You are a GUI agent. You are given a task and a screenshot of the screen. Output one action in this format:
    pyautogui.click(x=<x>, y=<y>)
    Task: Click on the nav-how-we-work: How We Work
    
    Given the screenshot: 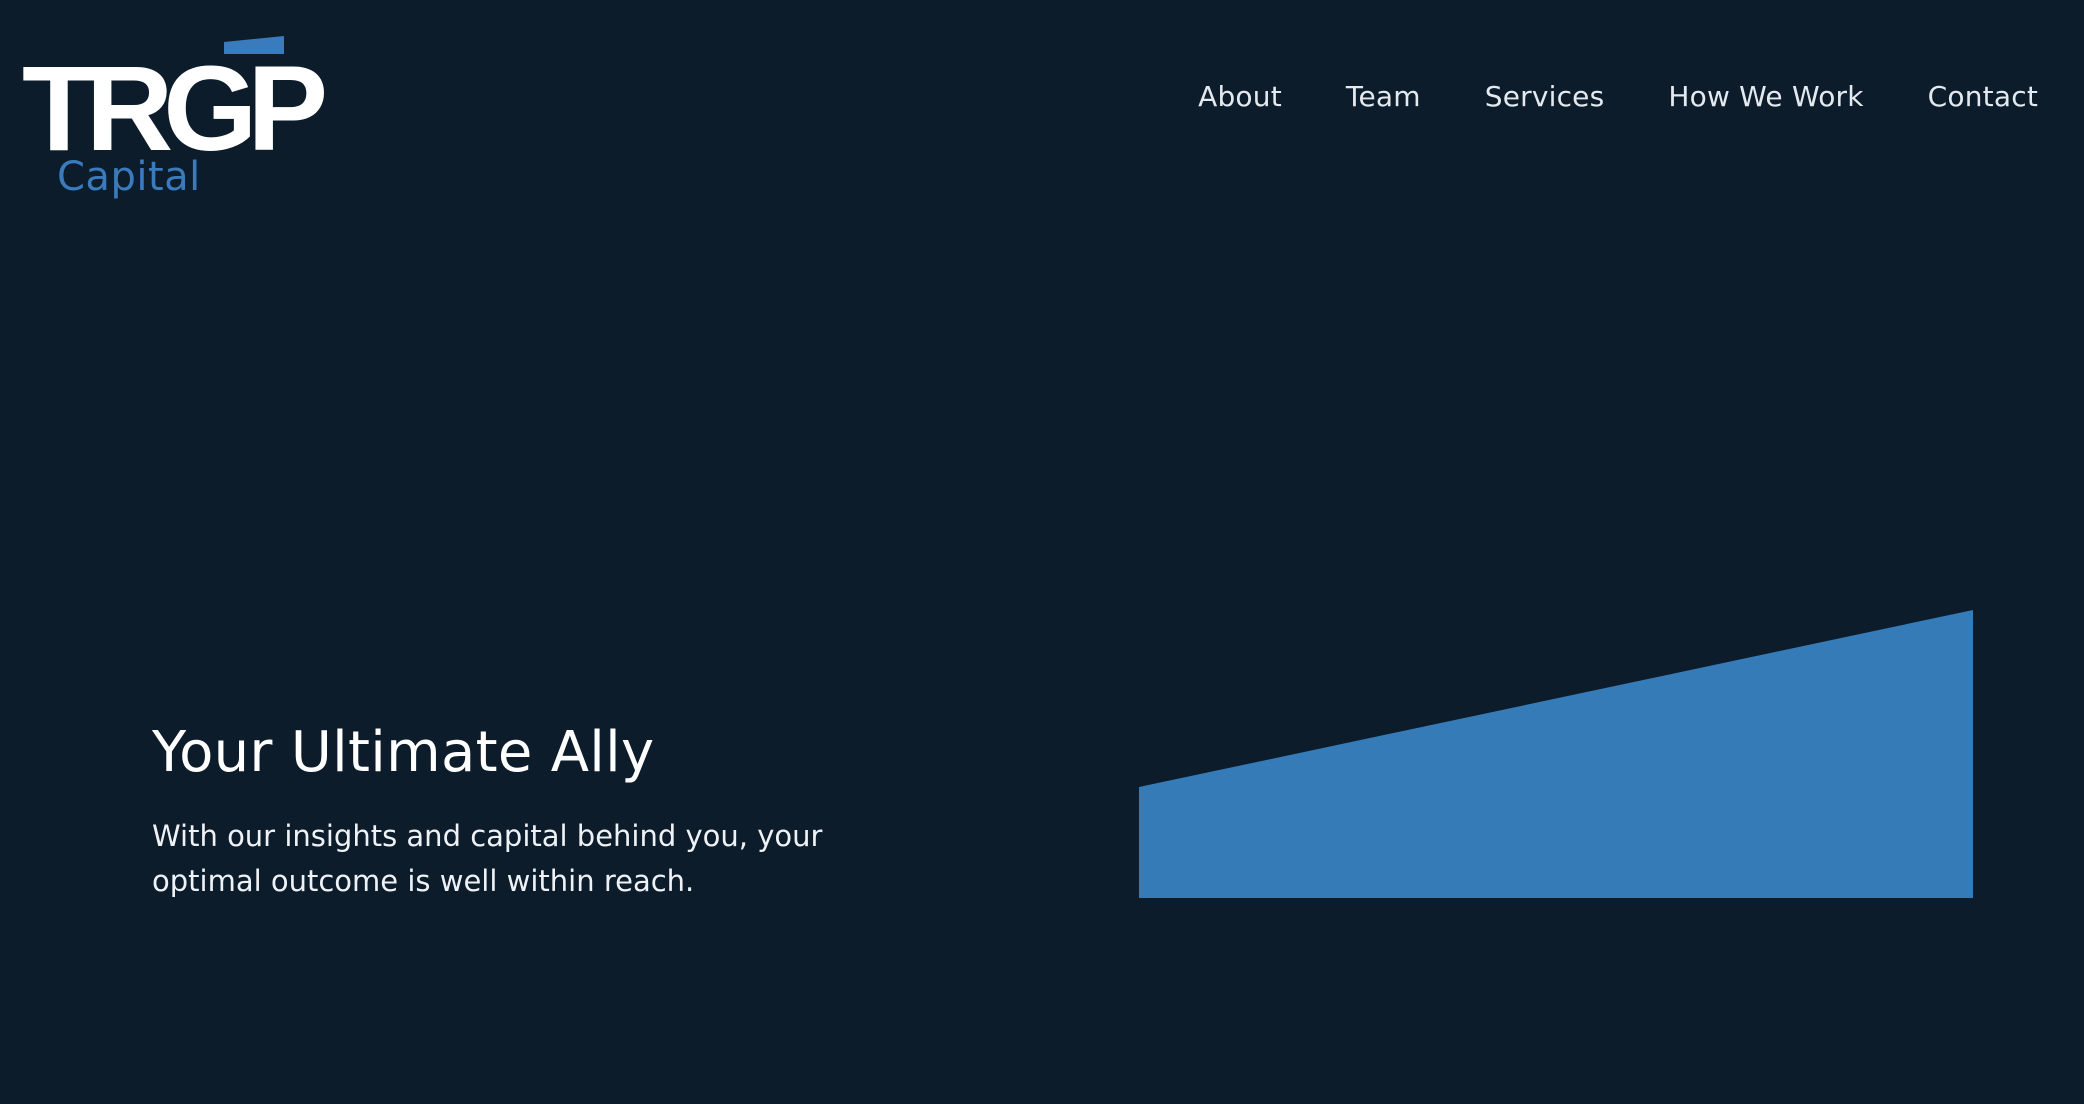 What is the action you would take?
    pyautogui.click(x=1765, y=96)
    